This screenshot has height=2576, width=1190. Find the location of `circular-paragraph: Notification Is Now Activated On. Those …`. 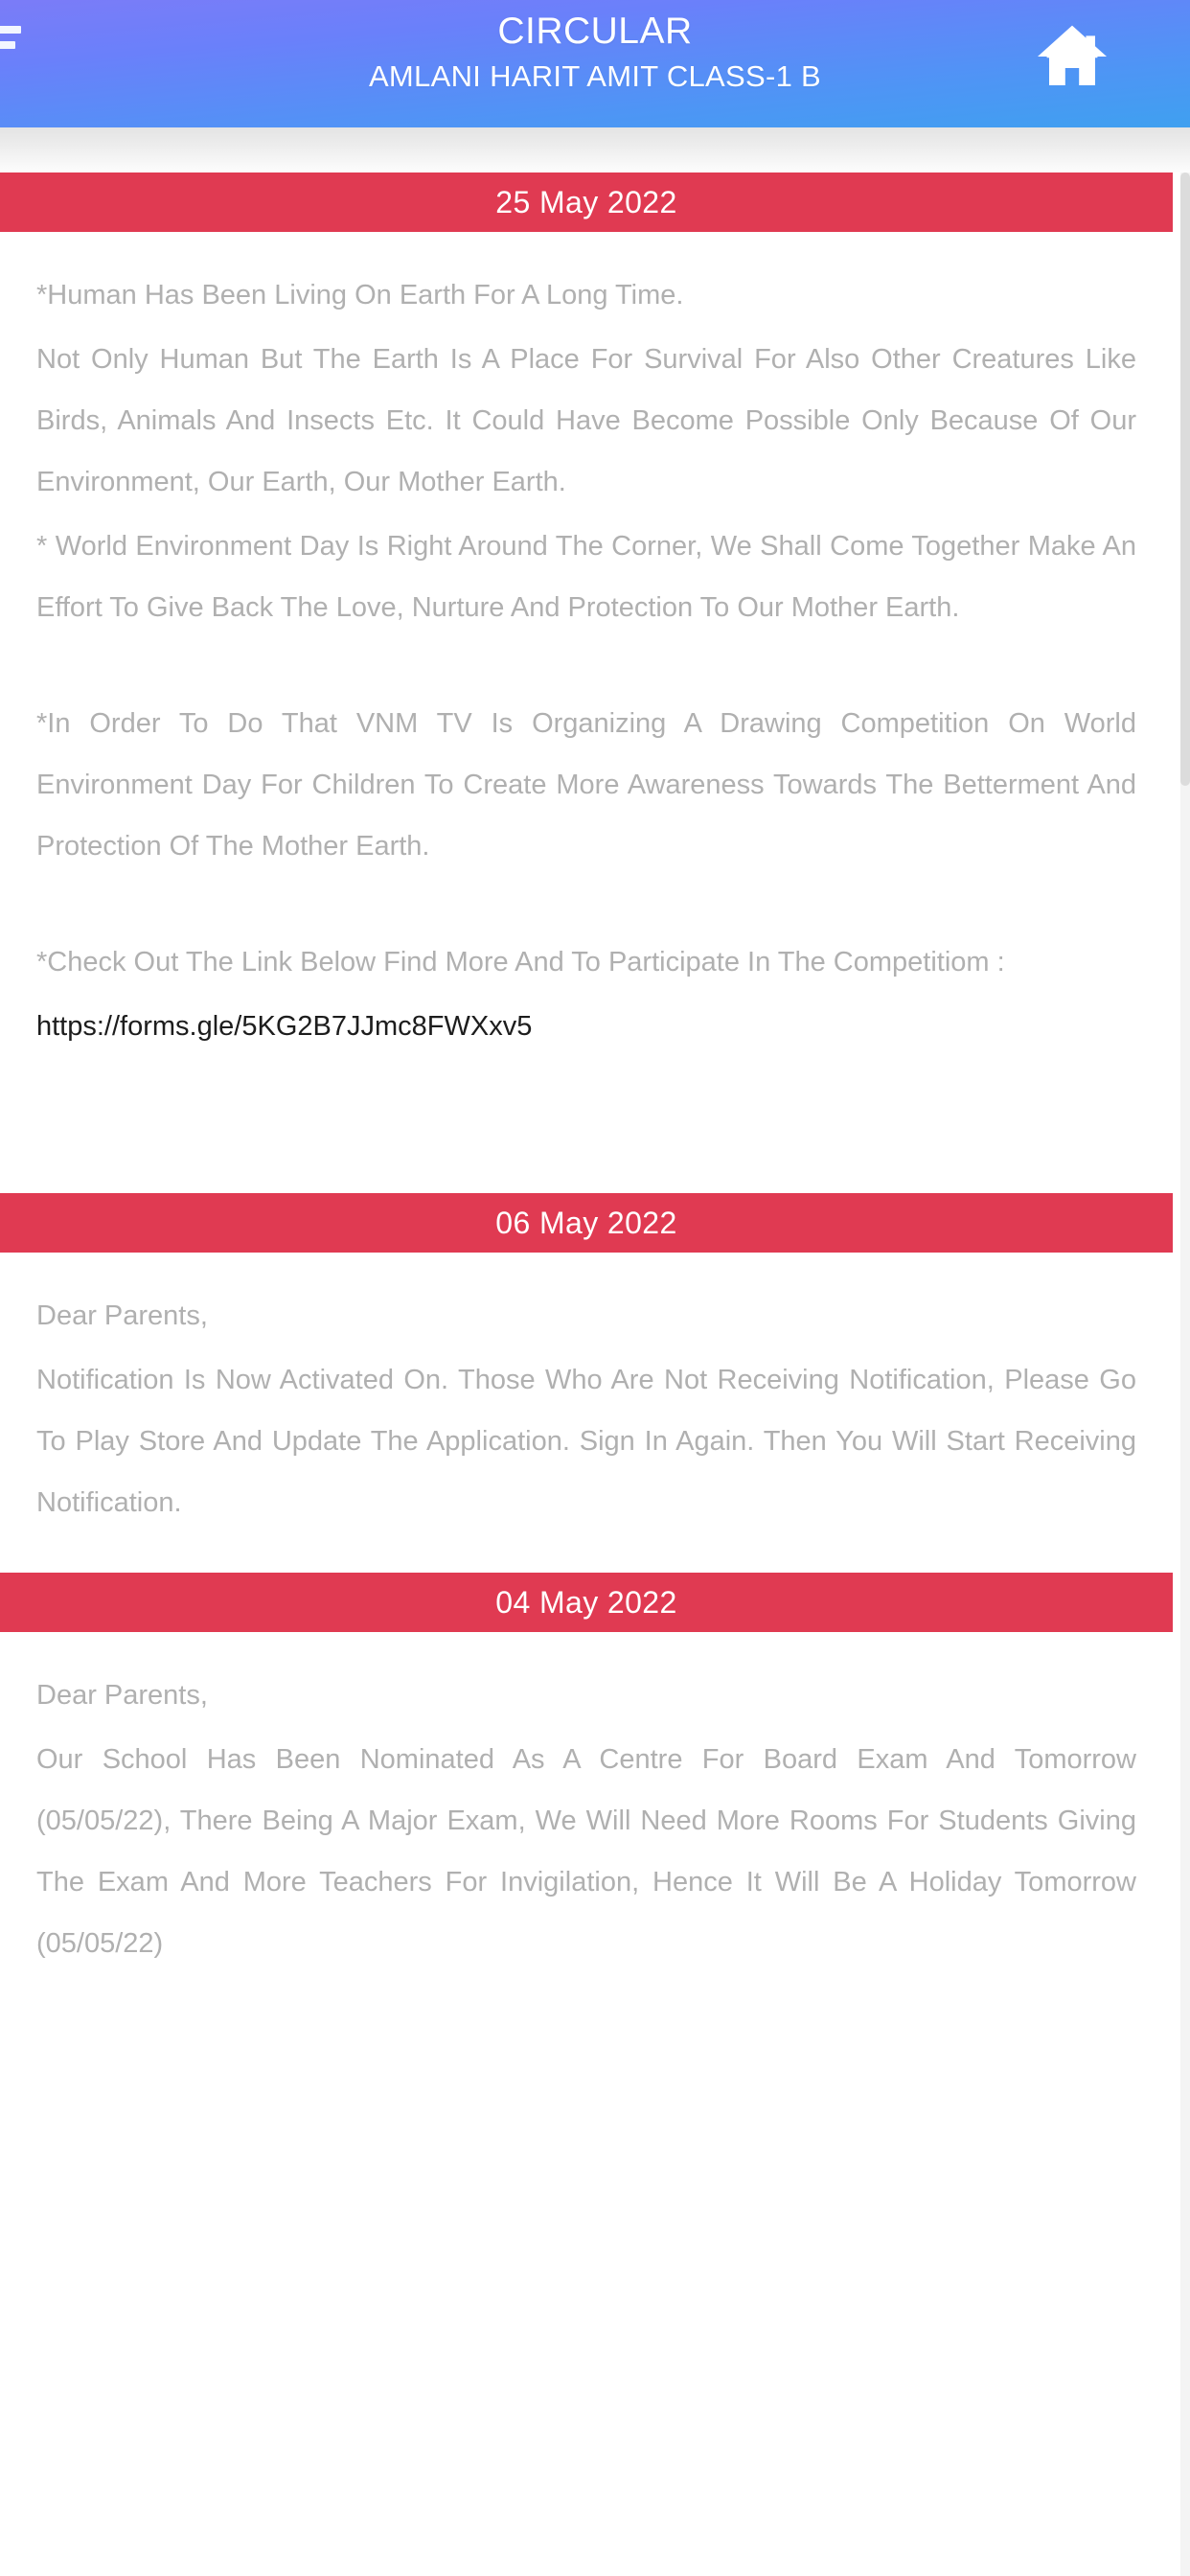

circular-paragraph: Notification Is Now Activated On. Those … is located at coordinates (586, 1441).